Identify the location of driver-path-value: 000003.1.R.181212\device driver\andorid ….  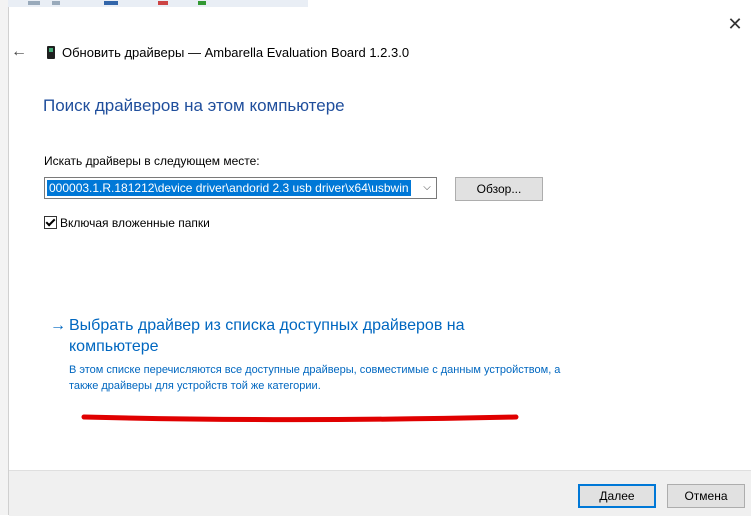
(229, 188).